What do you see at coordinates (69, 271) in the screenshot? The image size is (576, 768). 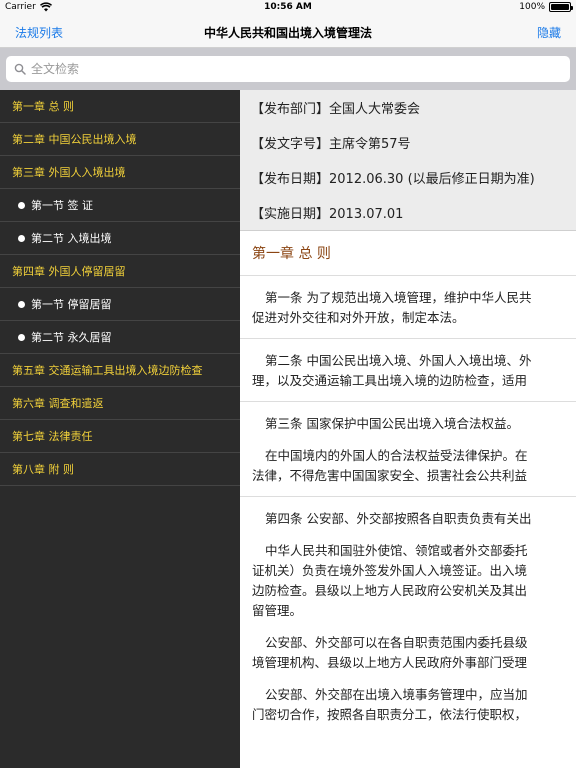 I see `toc-label: 第四章 外国人停留居留` at bounding box center [69, 271].